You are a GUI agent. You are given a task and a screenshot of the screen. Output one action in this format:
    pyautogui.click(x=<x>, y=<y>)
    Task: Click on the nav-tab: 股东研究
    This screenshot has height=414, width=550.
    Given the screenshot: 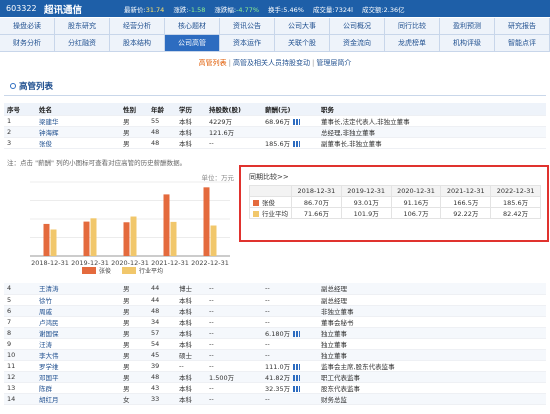 What is the action you would take?
    pyautogui.click(x=82, y=26)
    